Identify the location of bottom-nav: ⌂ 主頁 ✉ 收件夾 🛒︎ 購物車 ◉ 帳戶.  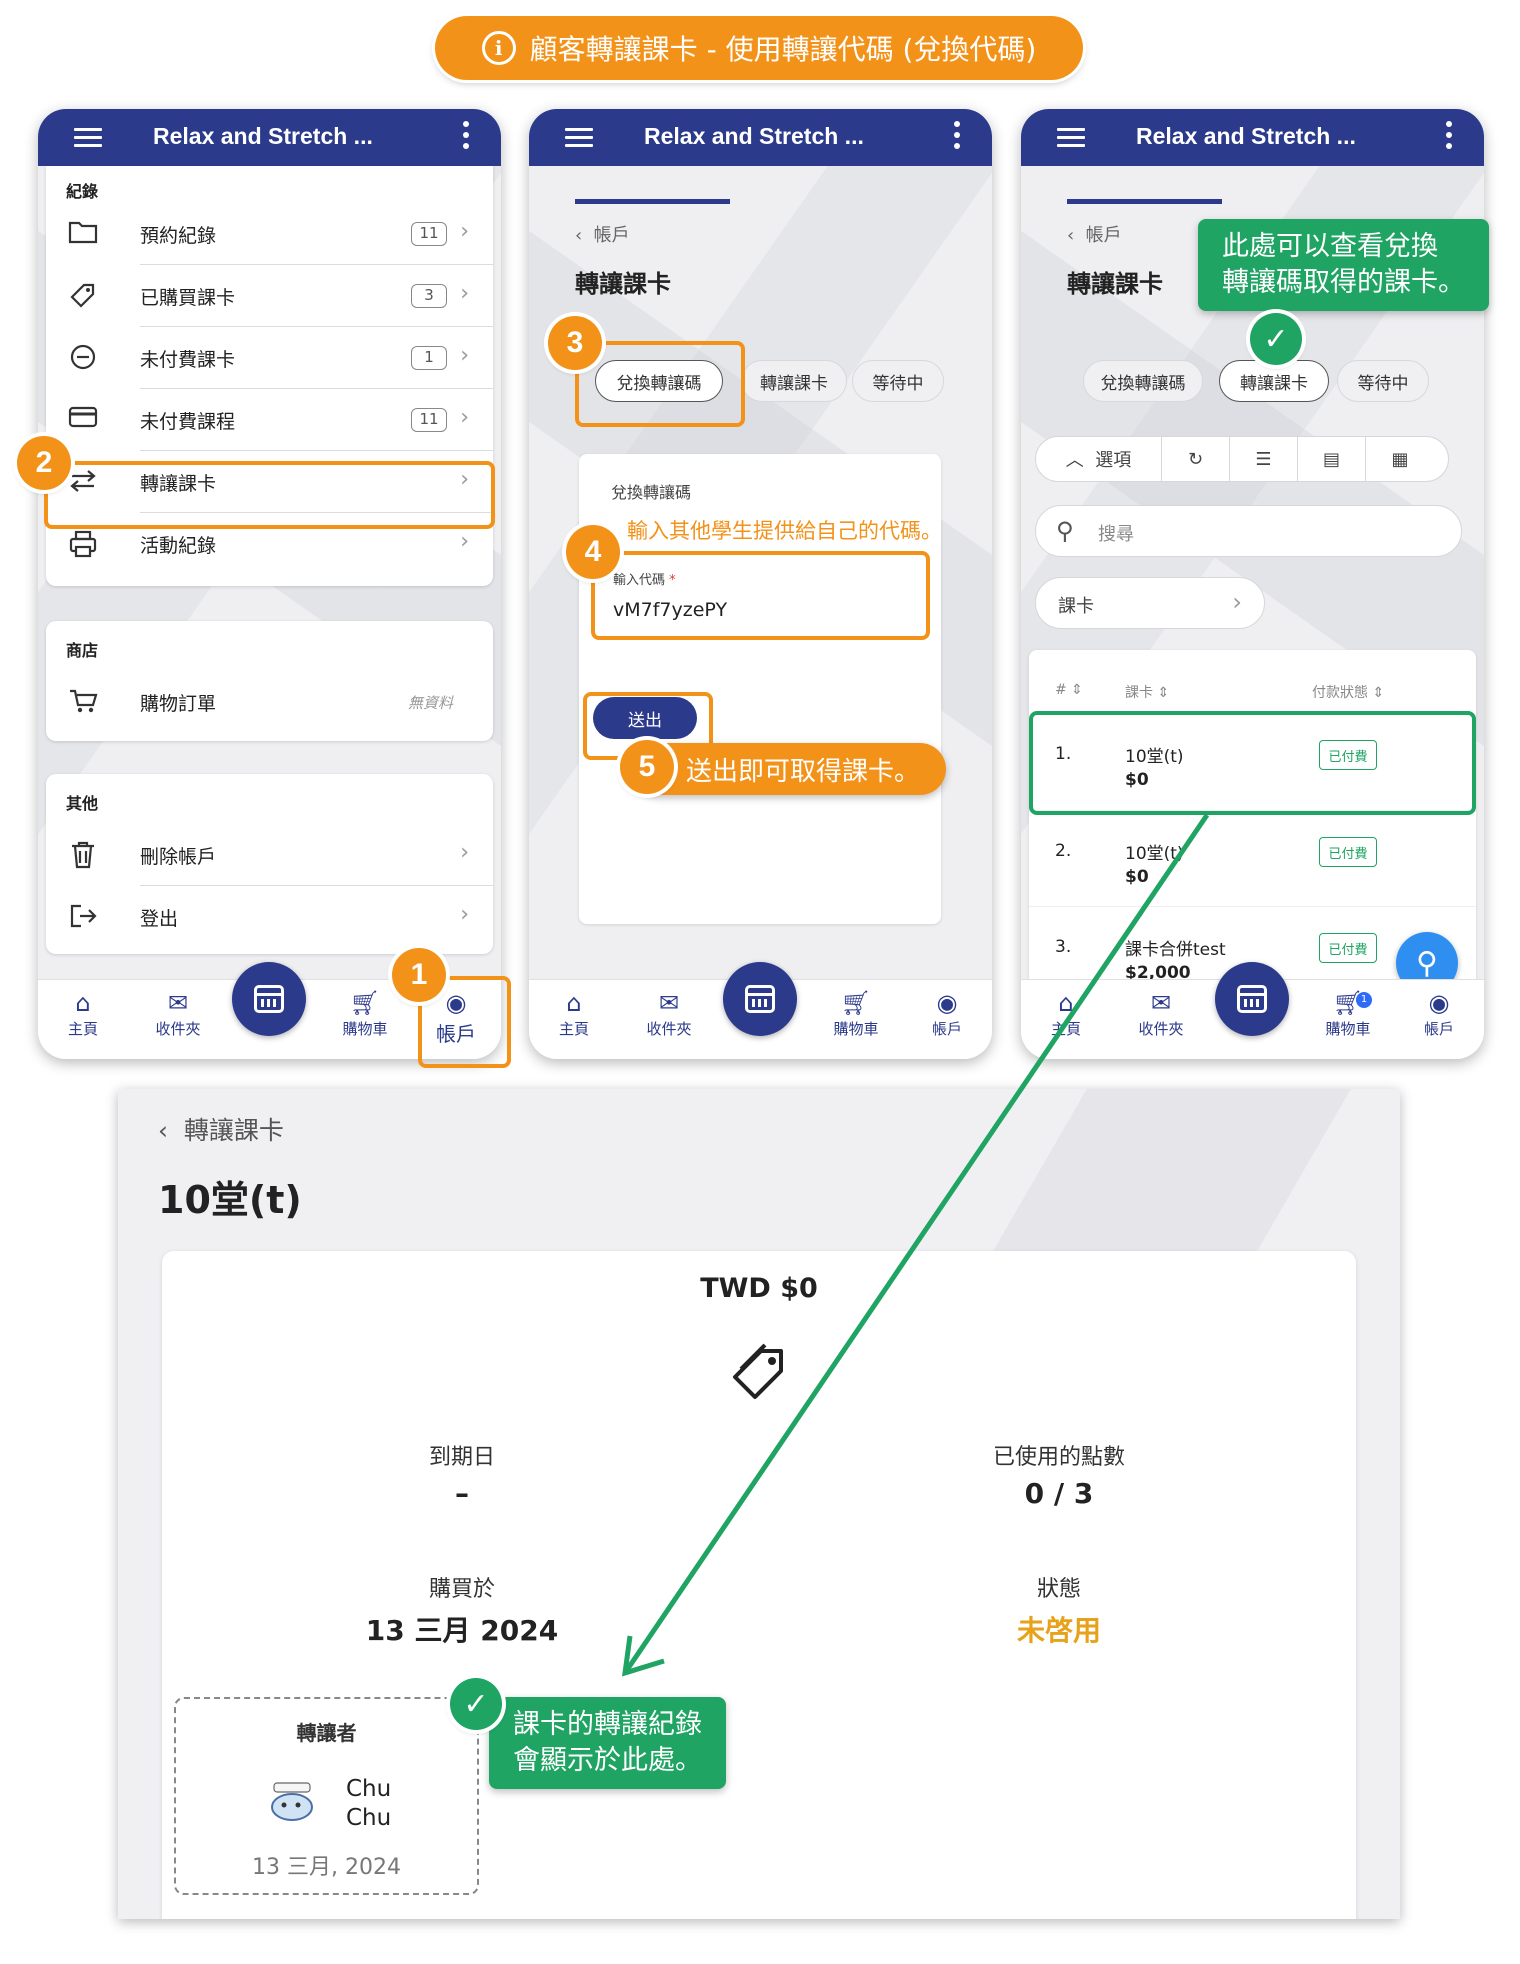
(760, 1010).